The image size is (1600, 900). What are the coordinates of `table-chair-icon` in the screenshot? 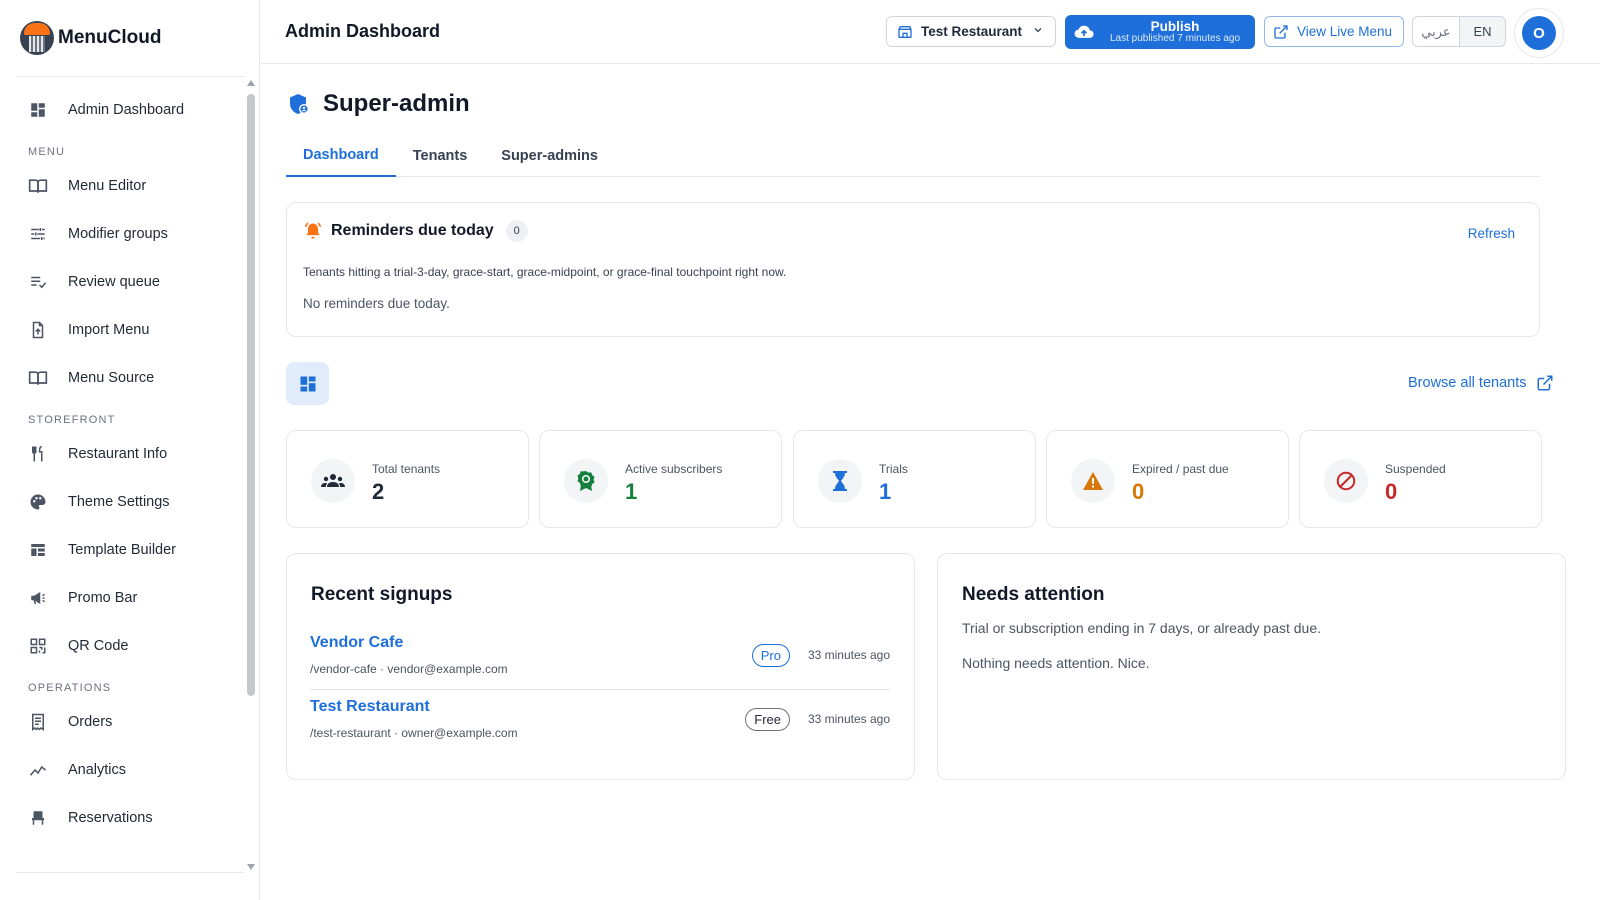 It's located at (38, 818).